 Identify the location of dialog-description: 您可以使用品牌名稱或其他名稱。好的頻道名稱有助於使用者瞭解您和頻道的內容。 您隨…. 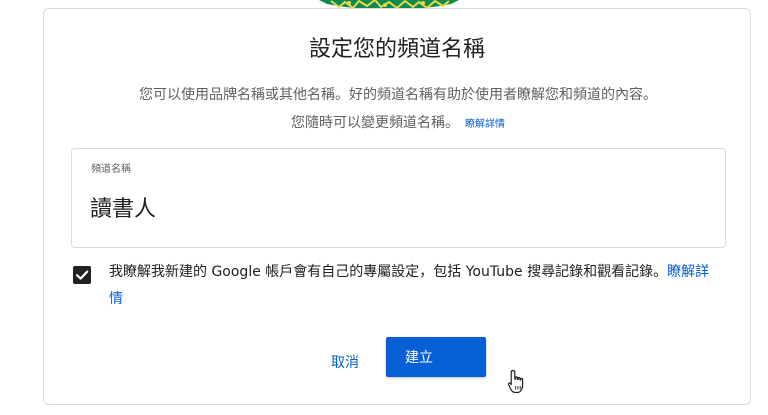
(398, 110).